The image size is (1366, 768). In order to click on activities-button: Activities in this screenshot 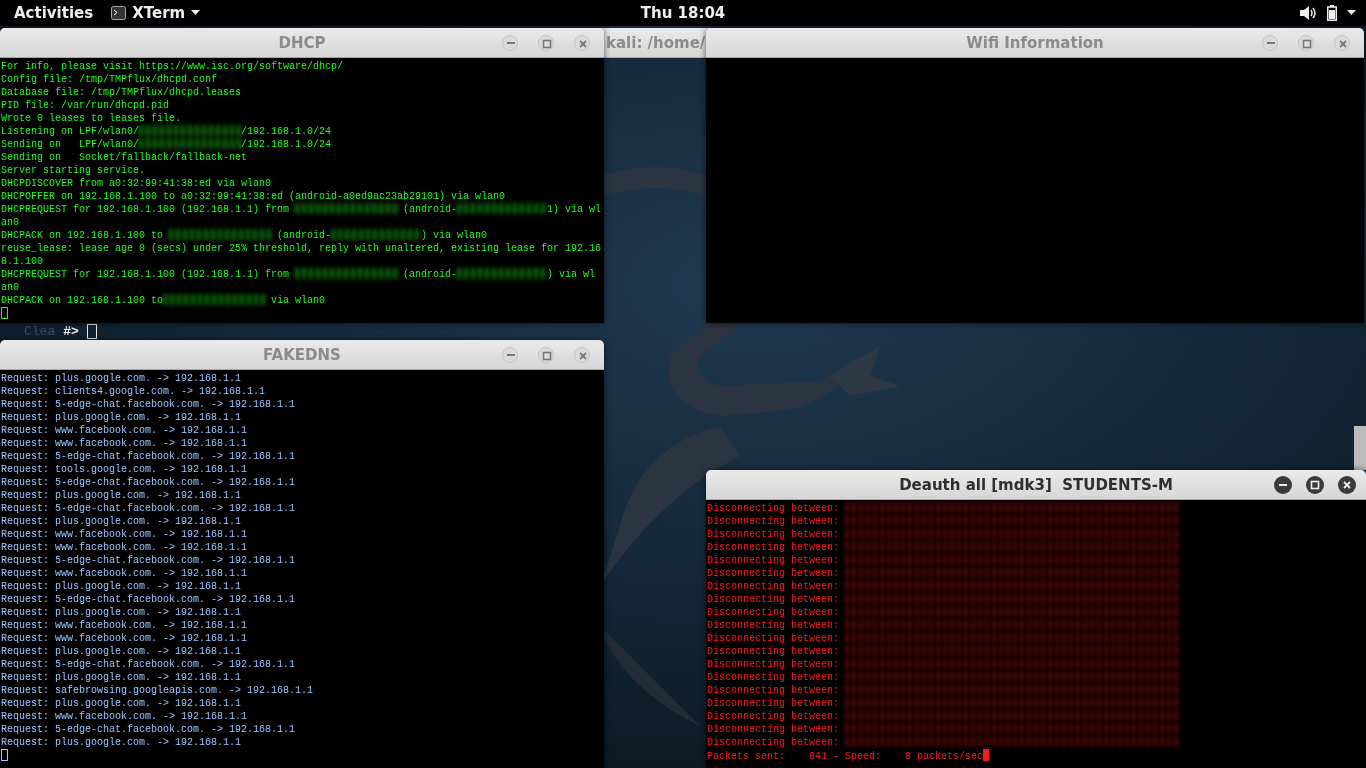, I will do `click(54, 13)`.